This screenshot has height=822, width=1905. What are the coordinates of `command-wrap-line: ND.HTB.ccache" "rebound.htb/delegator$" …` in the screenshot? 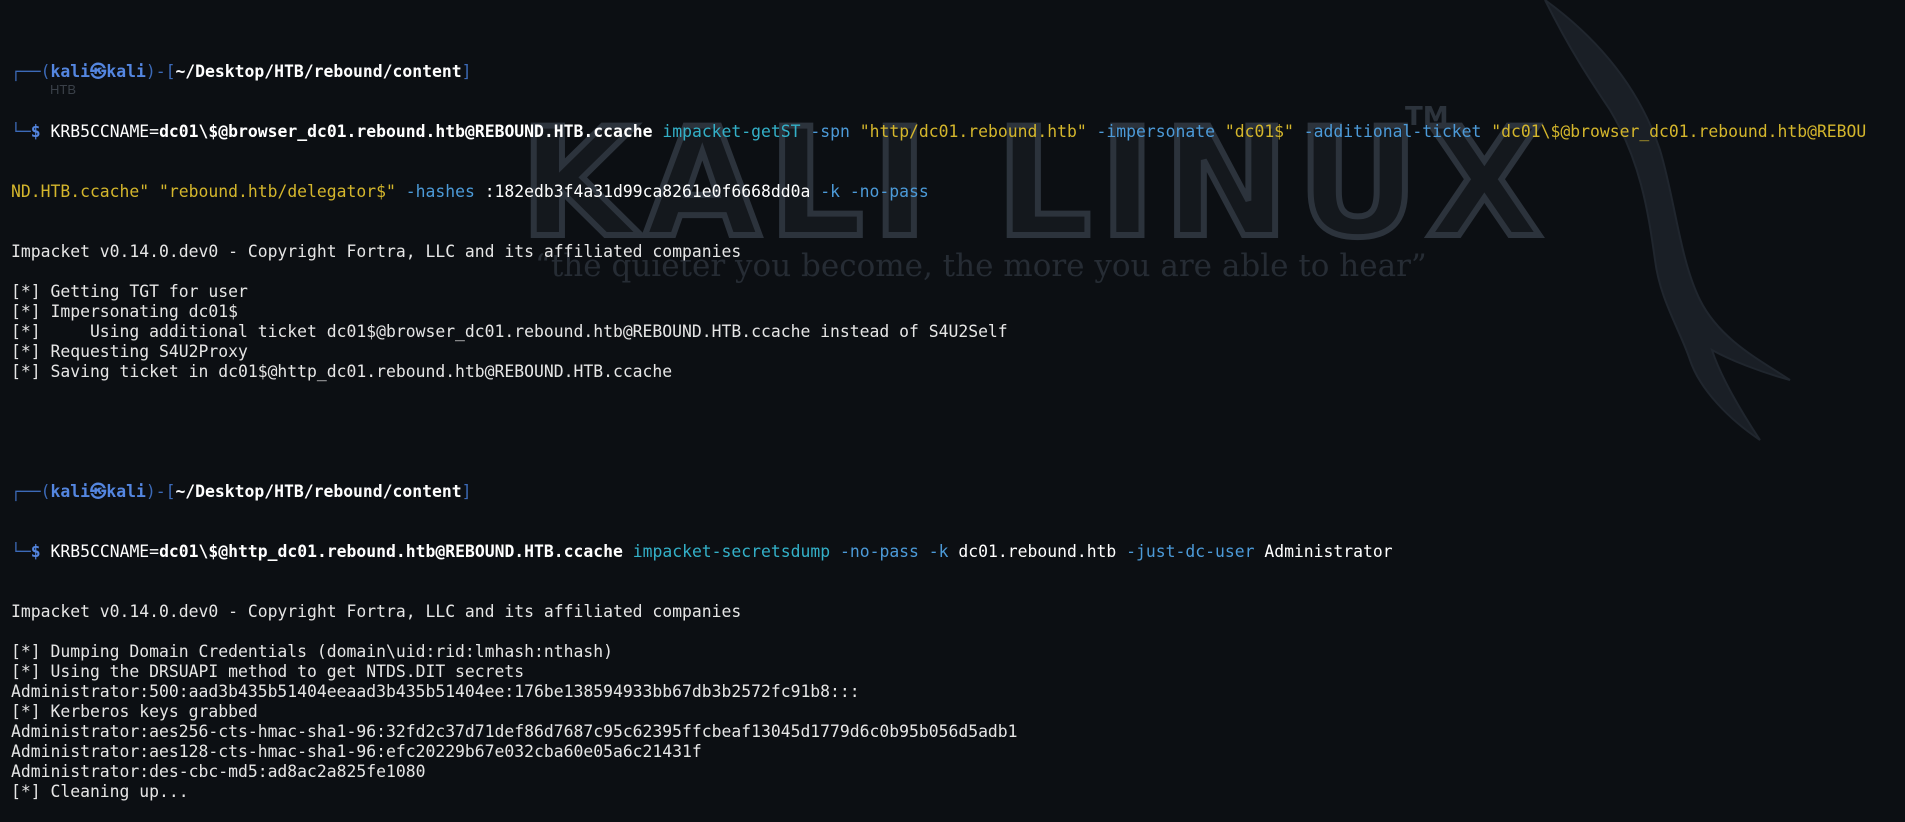 It's located at (955, 192).